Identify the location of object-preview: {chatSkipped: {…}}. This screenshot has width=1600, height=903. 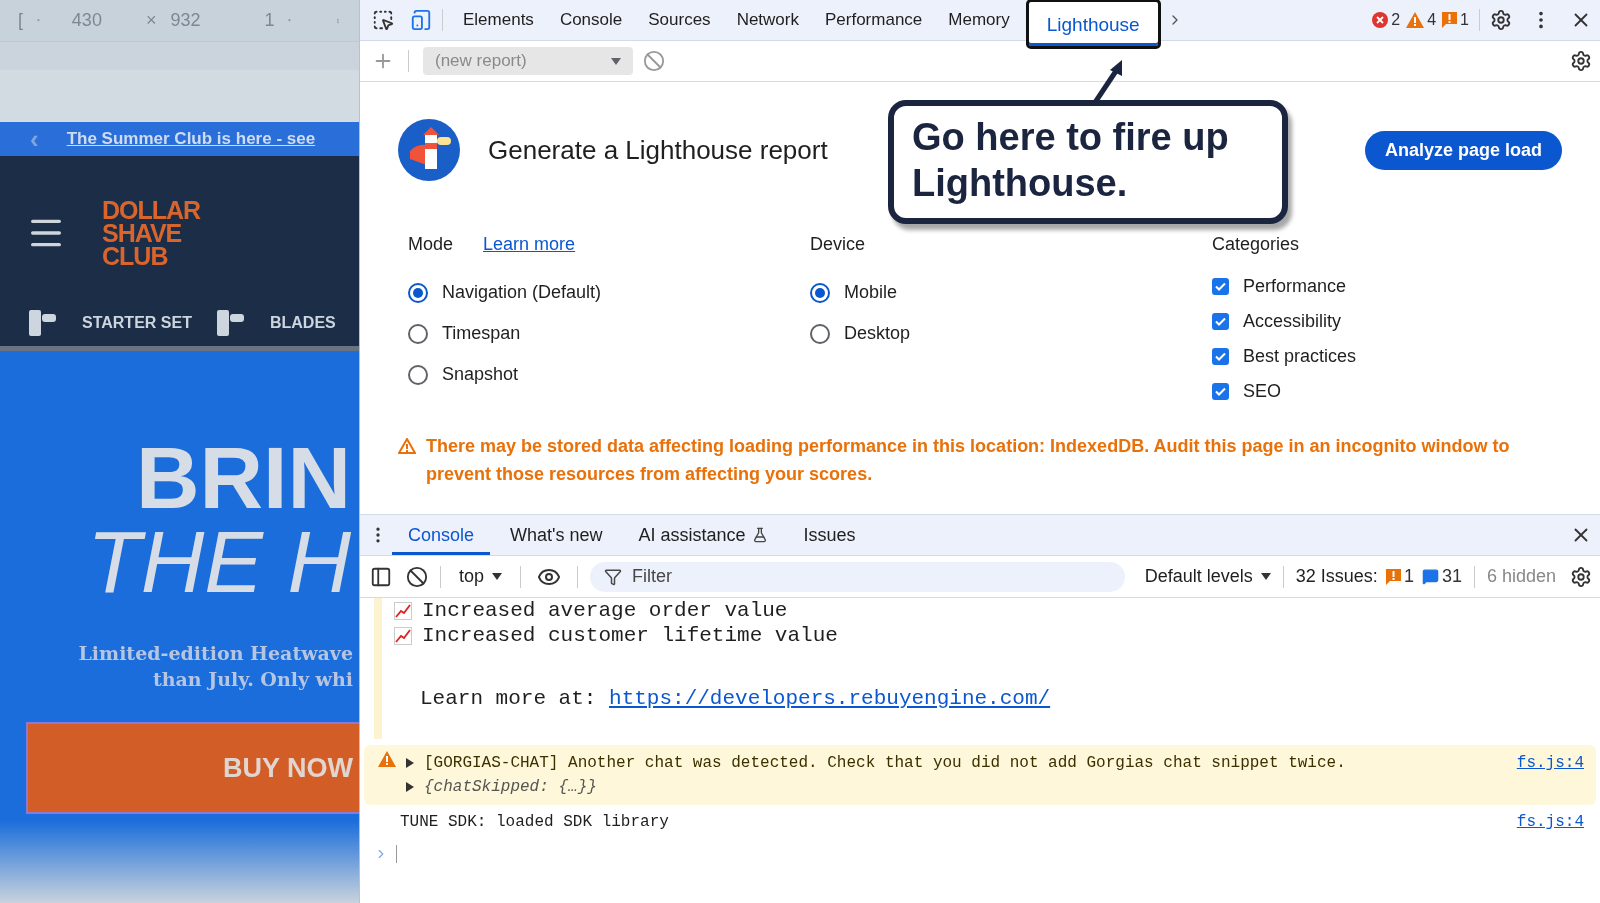
(510, 787).